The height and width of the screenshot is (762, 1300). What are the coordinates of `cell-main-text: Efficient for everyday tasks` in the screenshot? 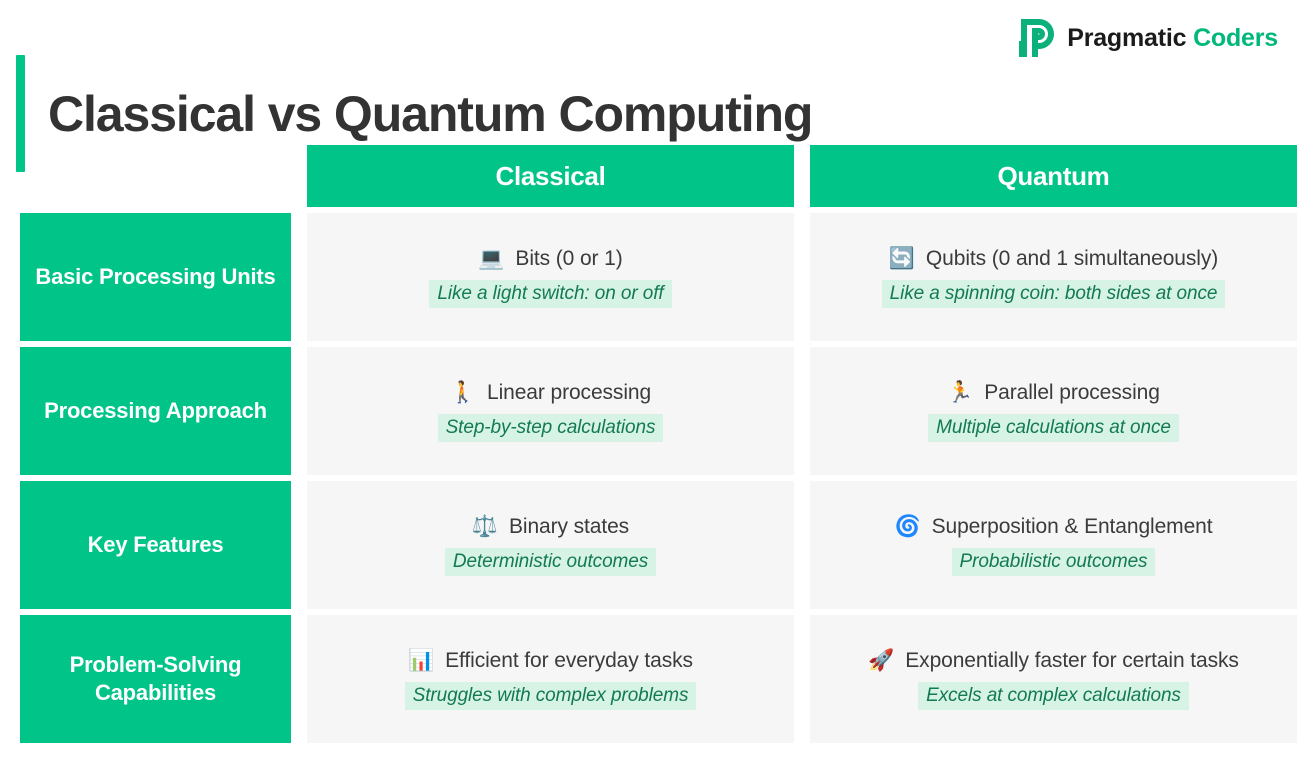 It's located at (569, 660).